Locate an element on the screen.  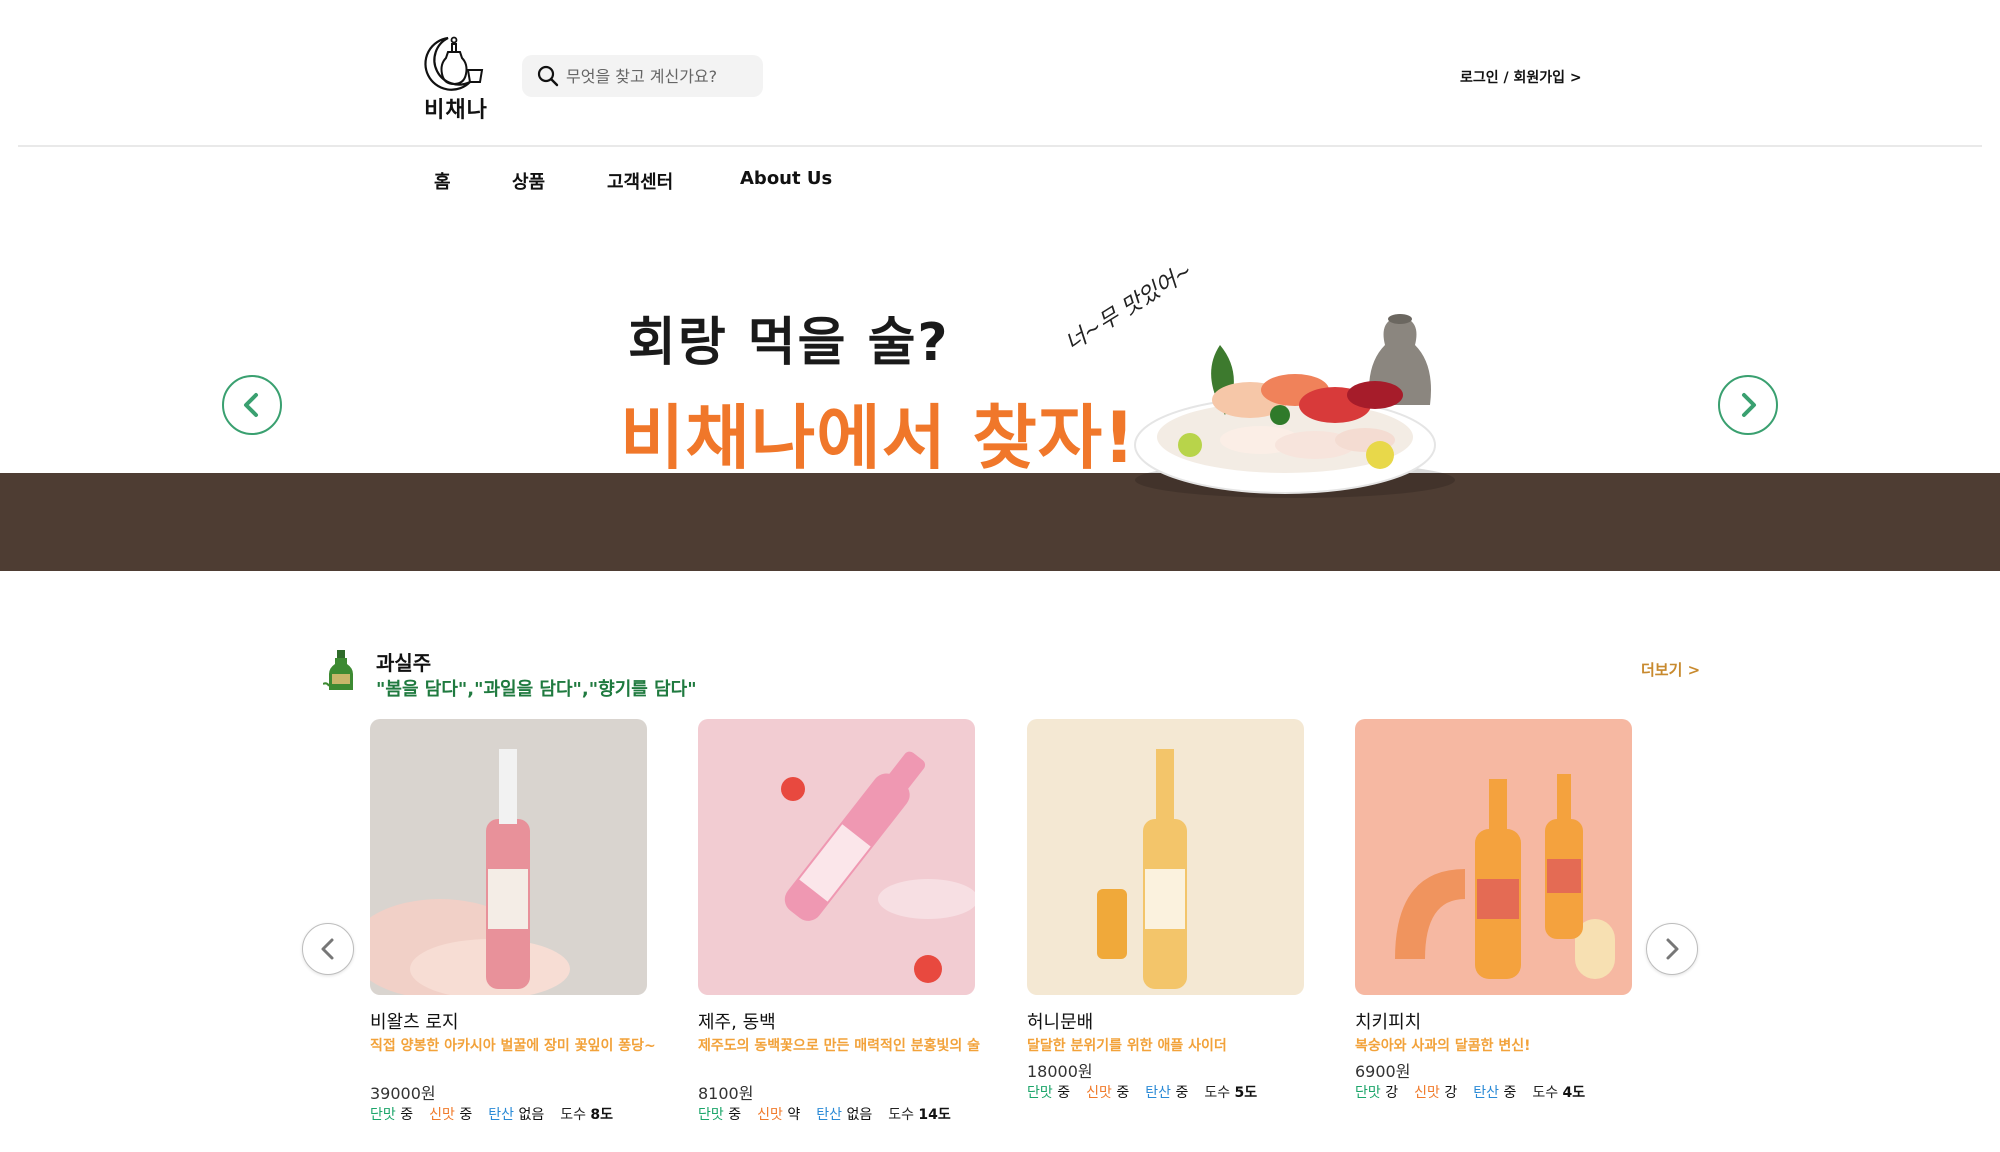
header-divider is located at coordinates (1000, 146).